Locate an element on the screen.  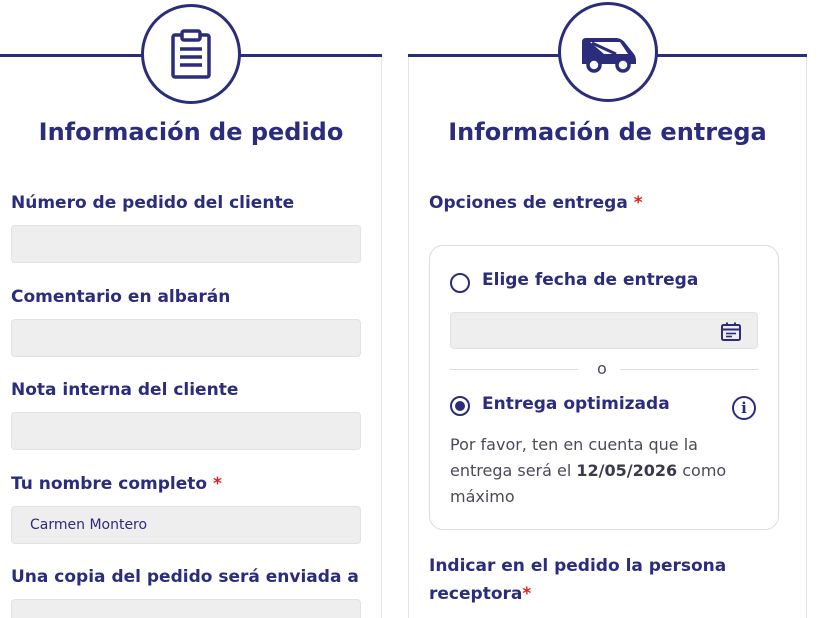
choose-date-radio is located at coordinates (460, 283).